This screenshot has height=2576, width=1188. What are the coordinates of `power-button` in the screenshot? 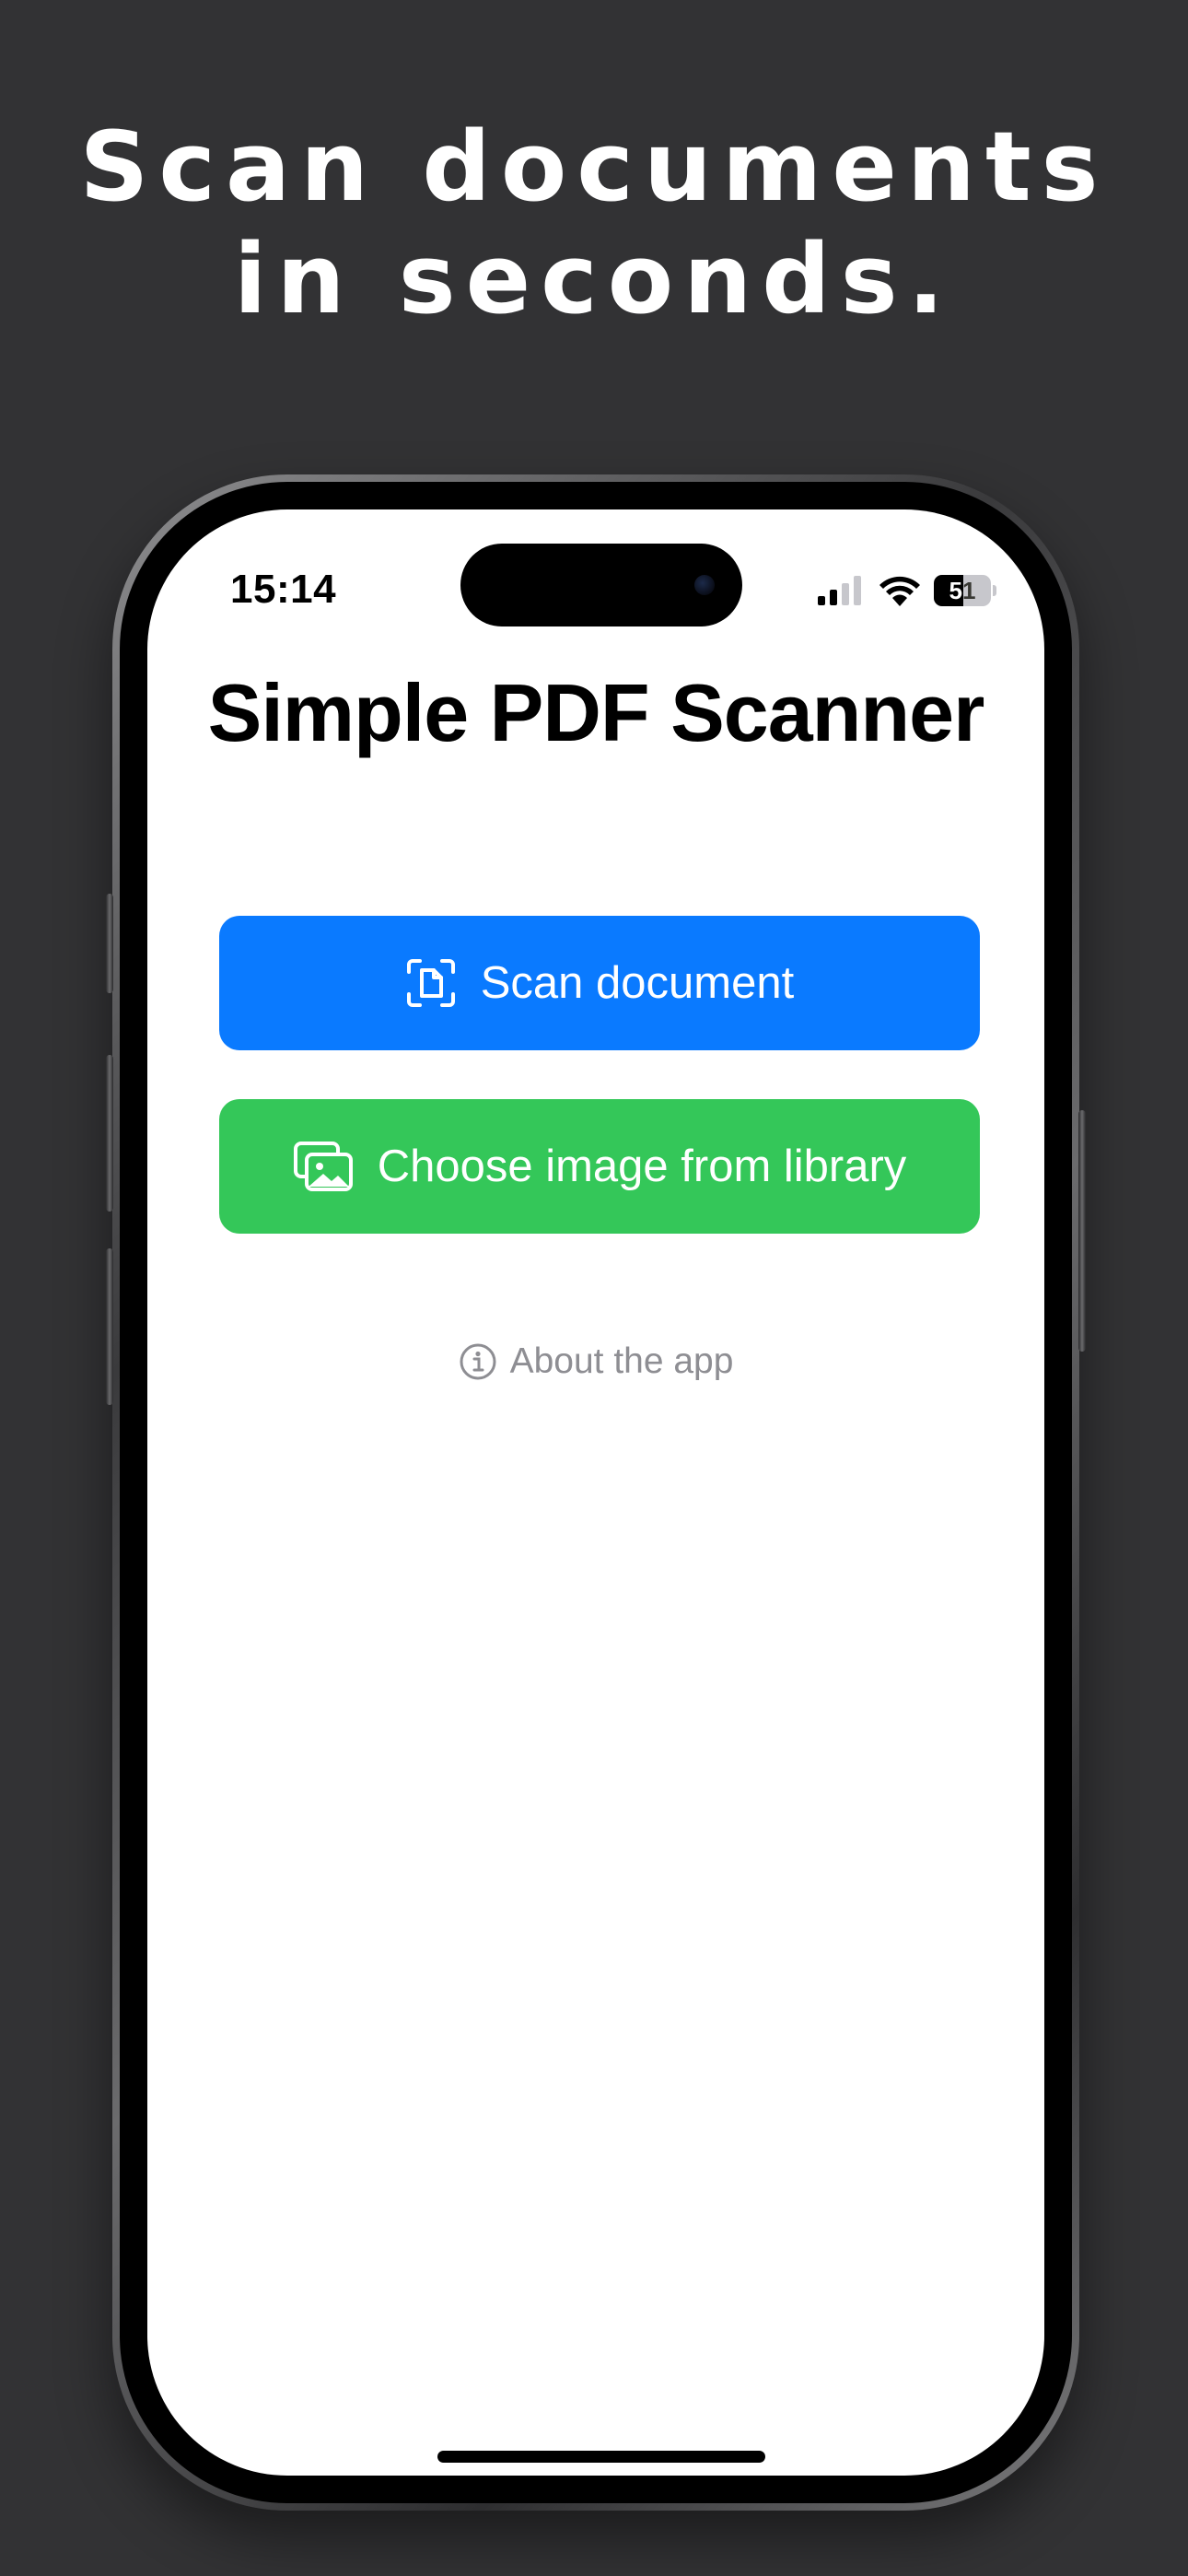 It's located at (1082, 1231).